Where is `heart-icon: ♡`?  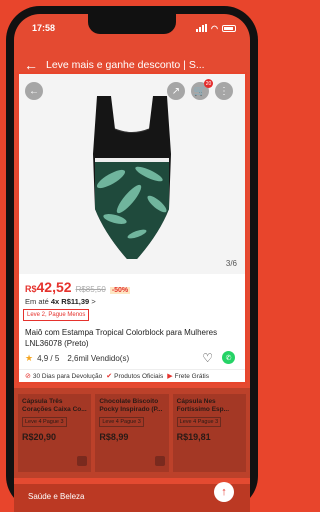
heart-icon: ♡ is located at coordinates (207, 358).